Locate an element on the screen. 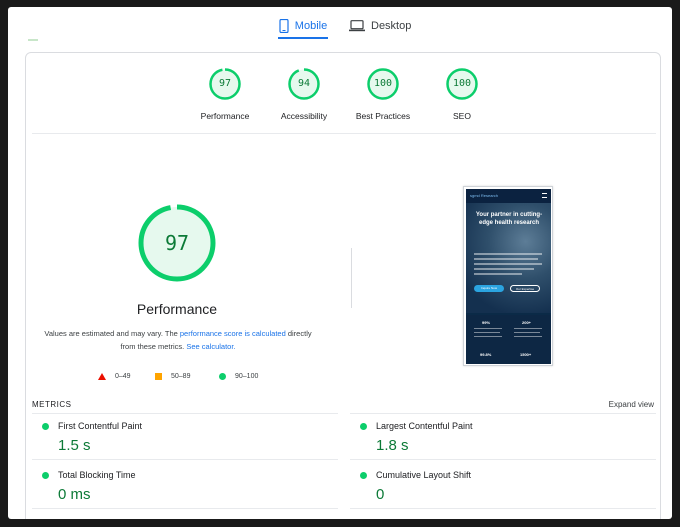  tab-mobile: Mobile is located at coordinates (303, 26).